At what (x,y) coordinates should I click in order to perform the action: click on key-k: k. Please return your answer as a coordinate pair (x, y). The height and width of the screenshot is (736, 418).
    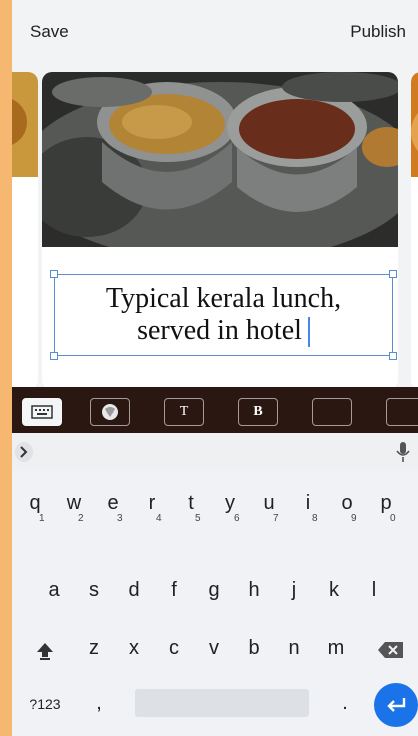
    Looking at the image, I should click on (334, 590).